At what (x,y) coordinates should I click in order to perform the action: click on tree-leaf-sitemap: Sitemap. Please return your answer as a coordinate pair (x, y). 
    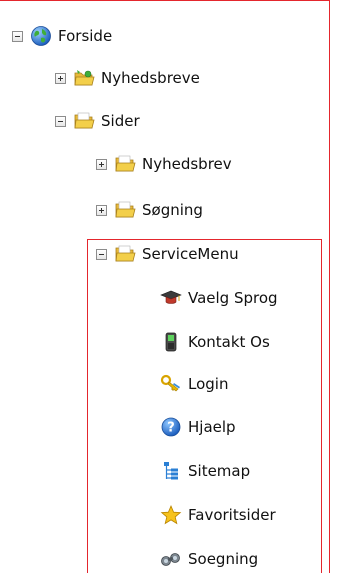
    Looking at the image, I should click on (205, 471).